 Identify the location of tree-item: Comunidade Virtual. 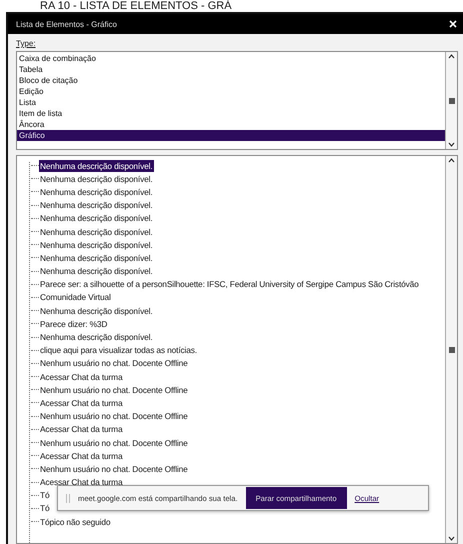
(75, 297).